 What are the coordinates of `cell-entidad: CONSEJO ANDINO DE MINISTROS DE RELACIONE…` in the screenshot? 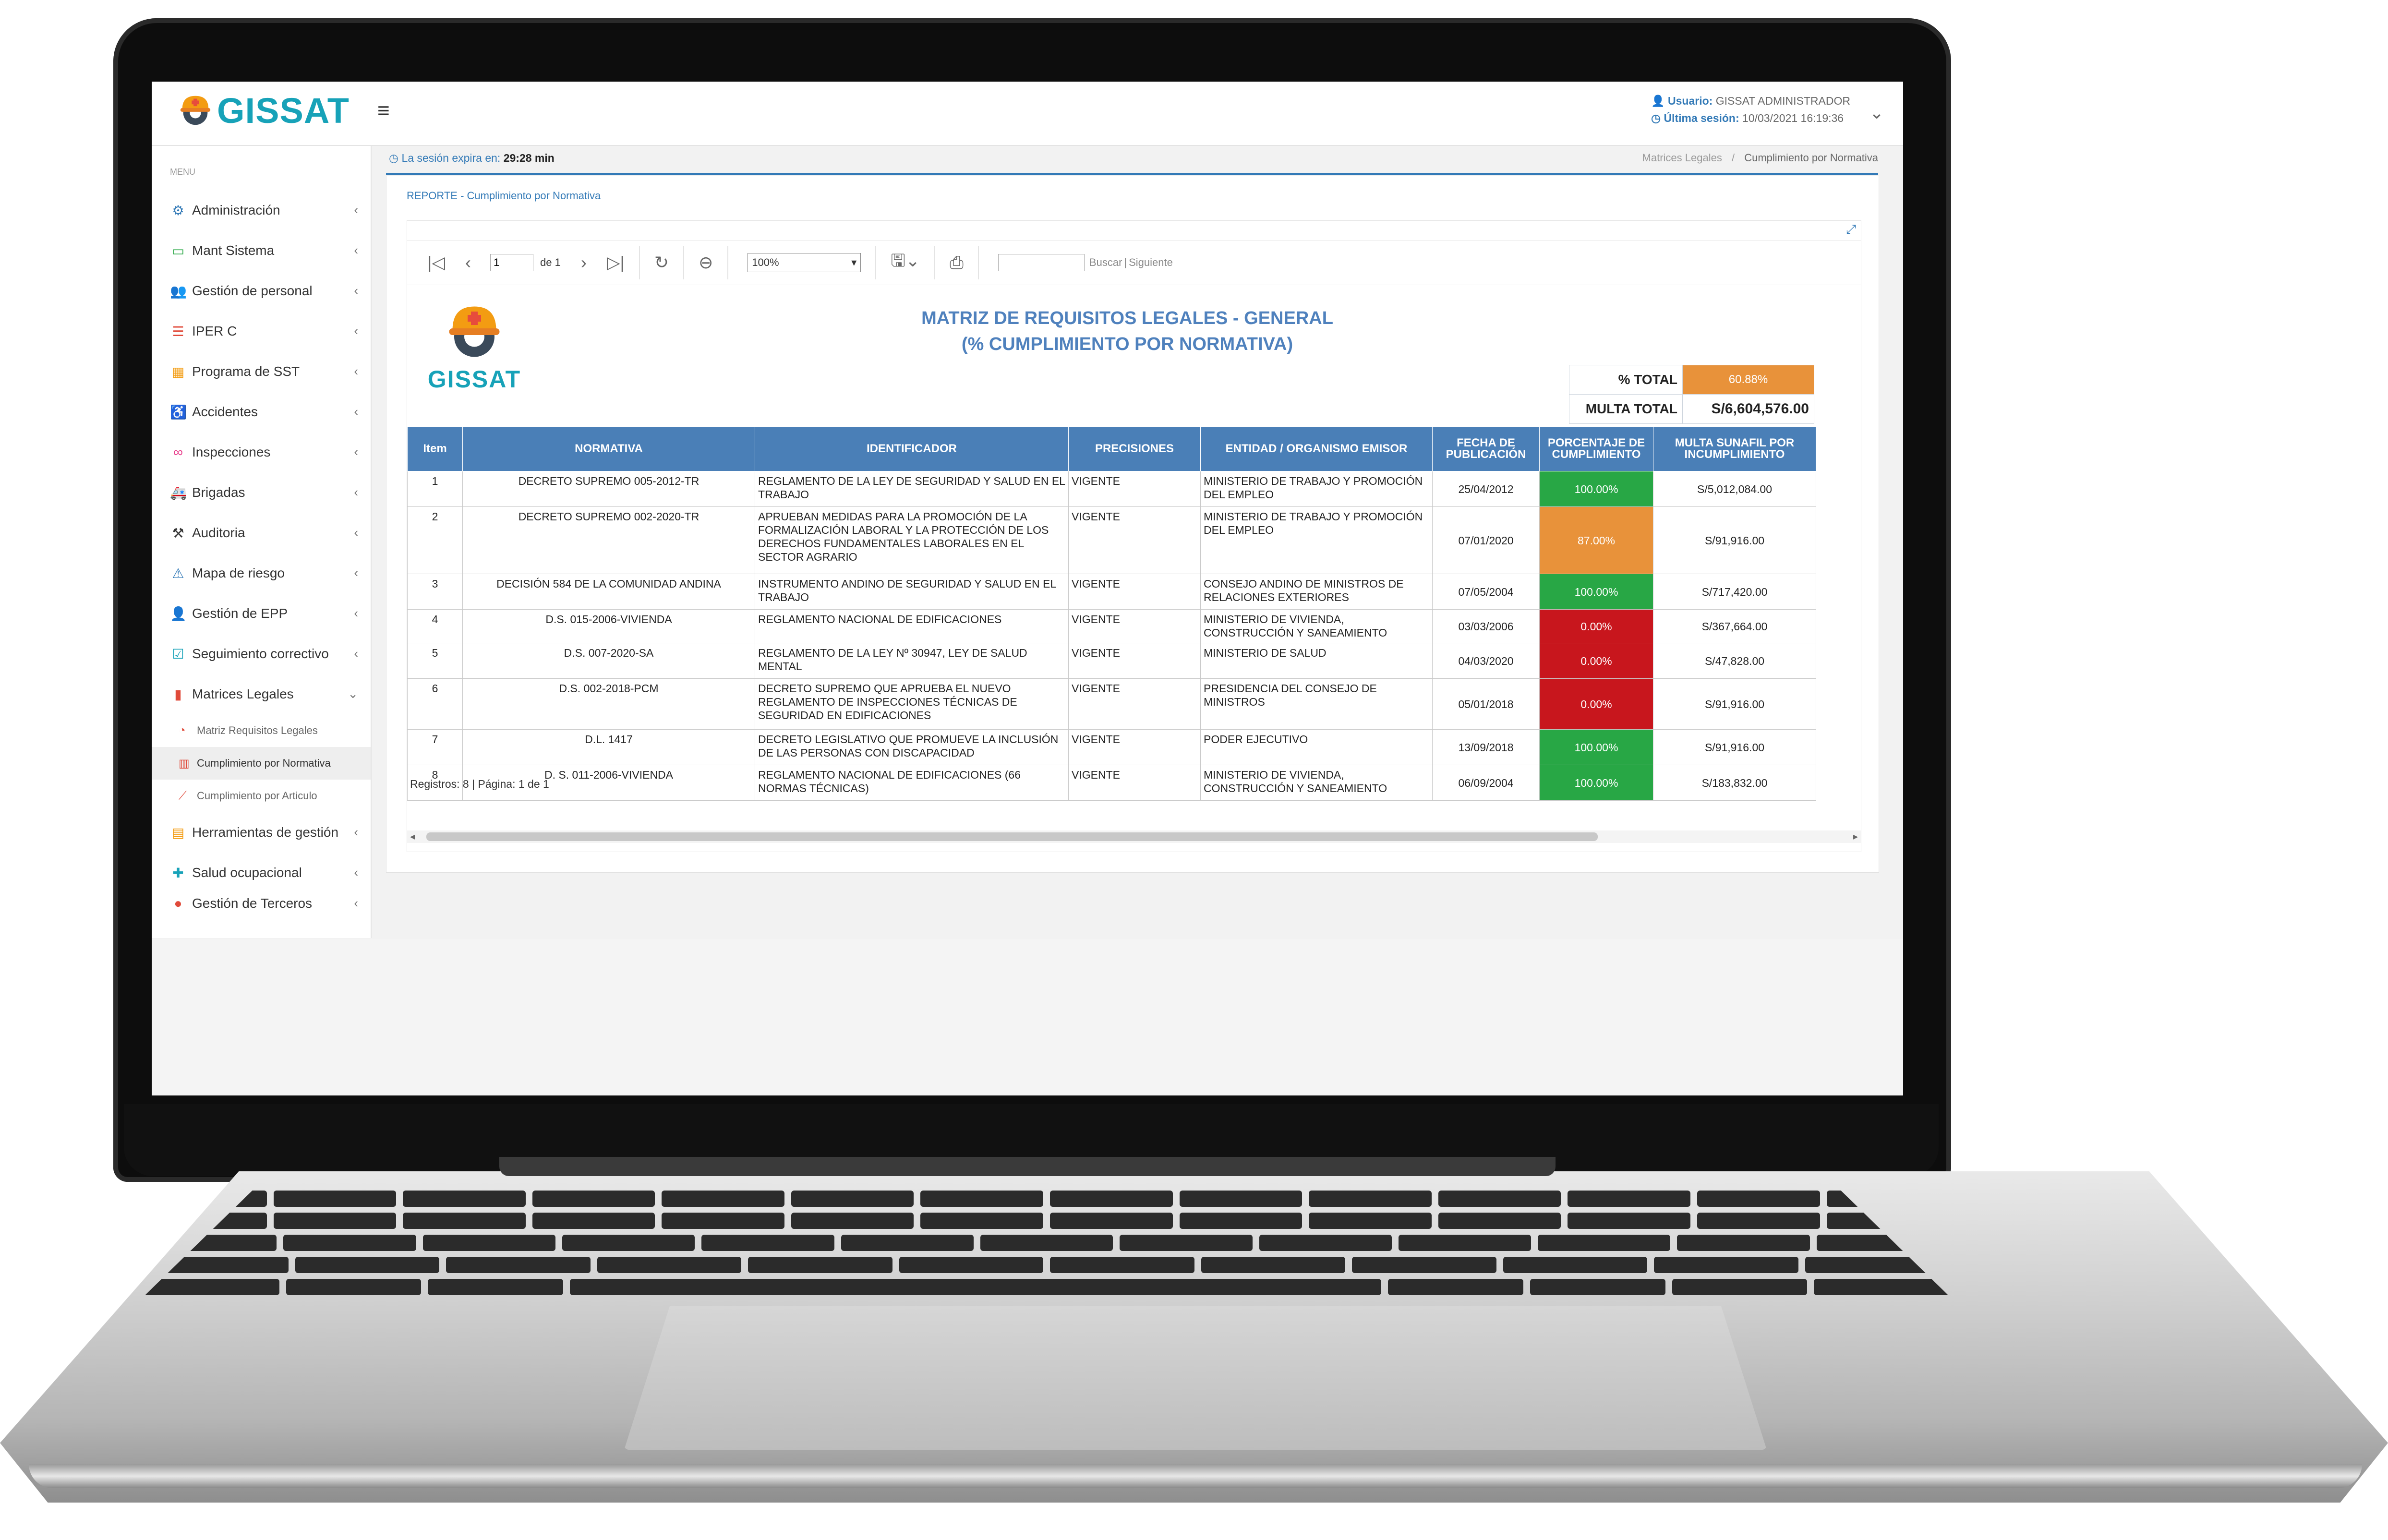 It's located at (1316, 592).